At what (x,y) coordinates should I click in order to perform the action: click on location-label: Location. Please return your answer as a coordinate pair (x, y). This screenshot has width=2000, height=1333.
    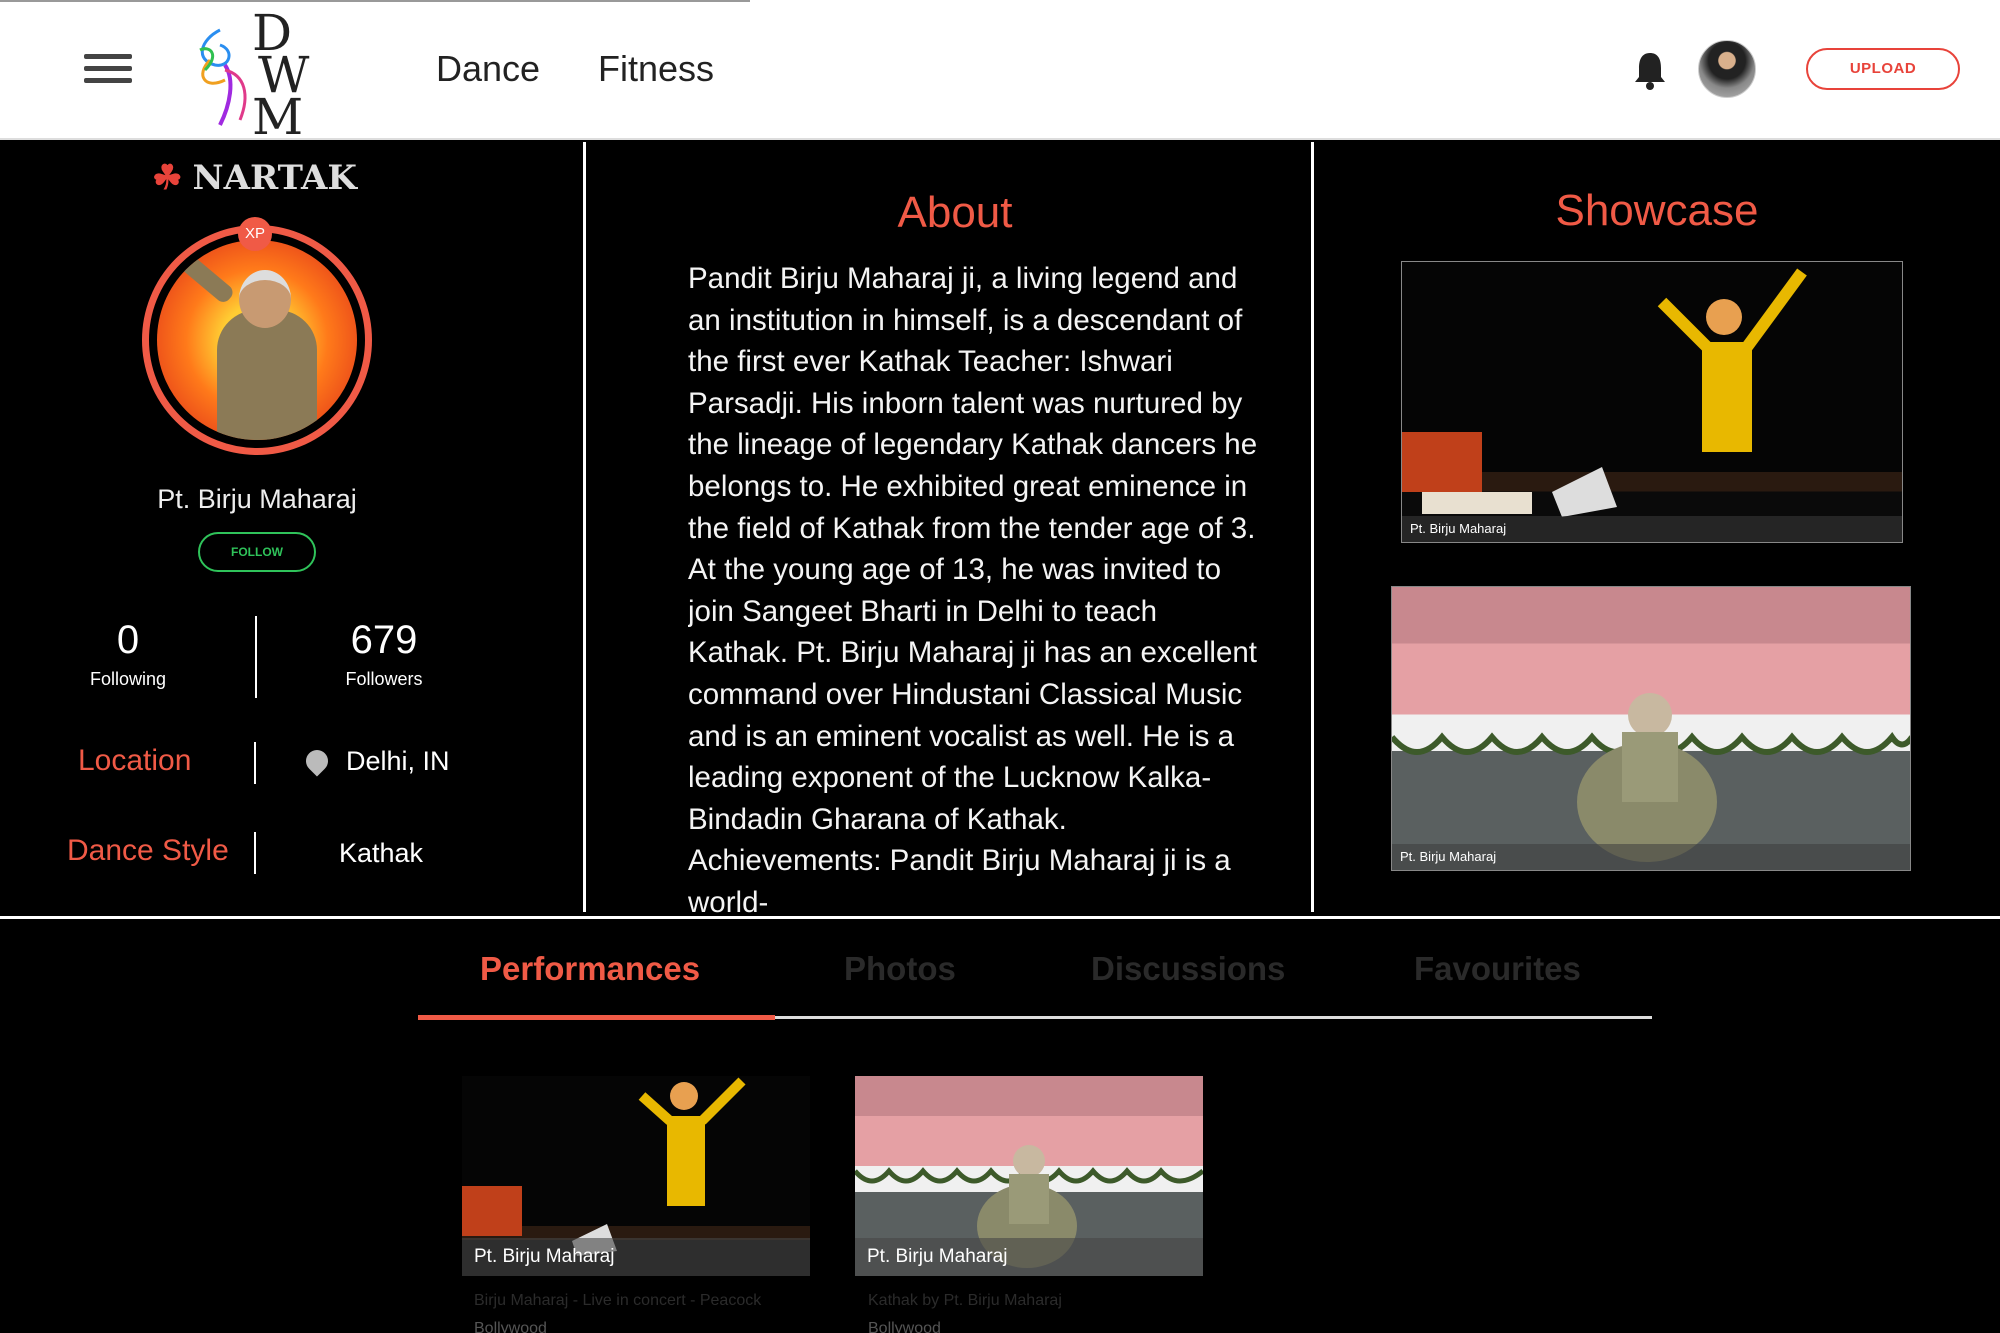
    Looking at the image, I should click on (135, 760).